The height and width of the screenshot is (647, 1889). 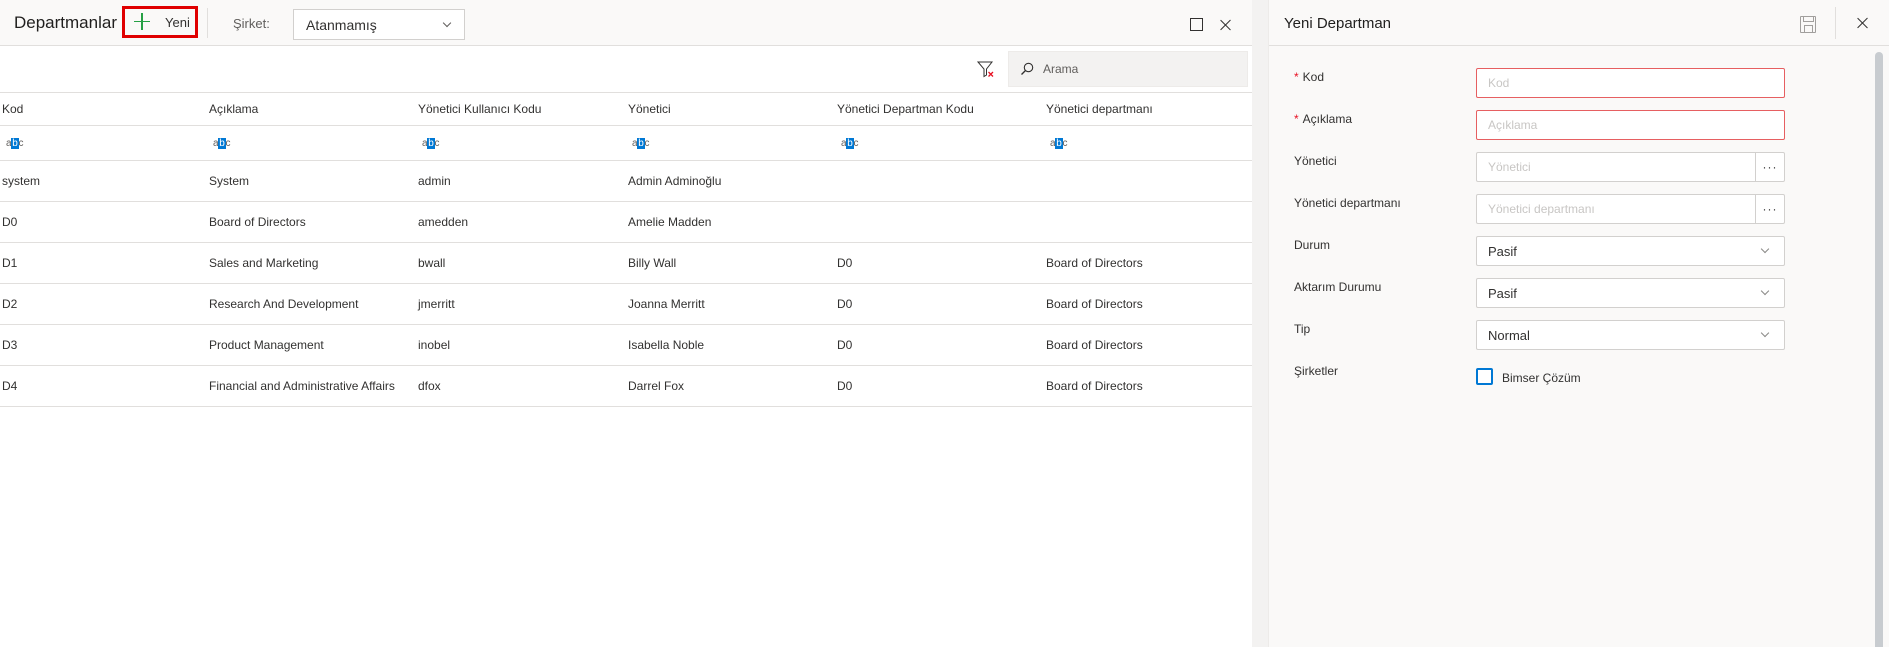 I want to click on cell-kod: D4, so click(x=10, y=386).